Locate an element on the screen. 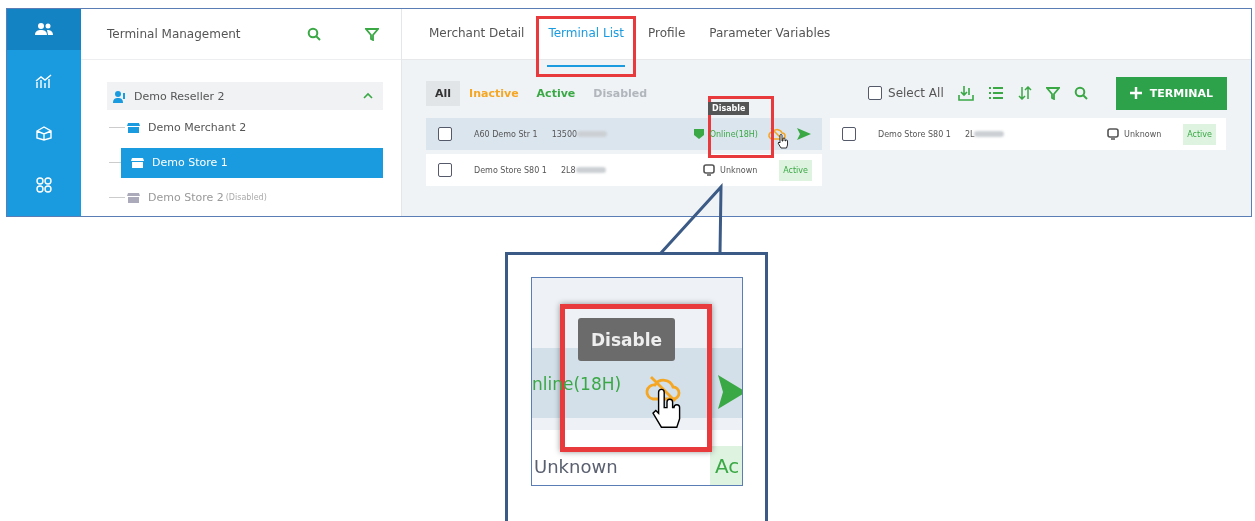 The height and width of the screenshot is (521, 1255). list-icon is located at coordinates (995, 93).